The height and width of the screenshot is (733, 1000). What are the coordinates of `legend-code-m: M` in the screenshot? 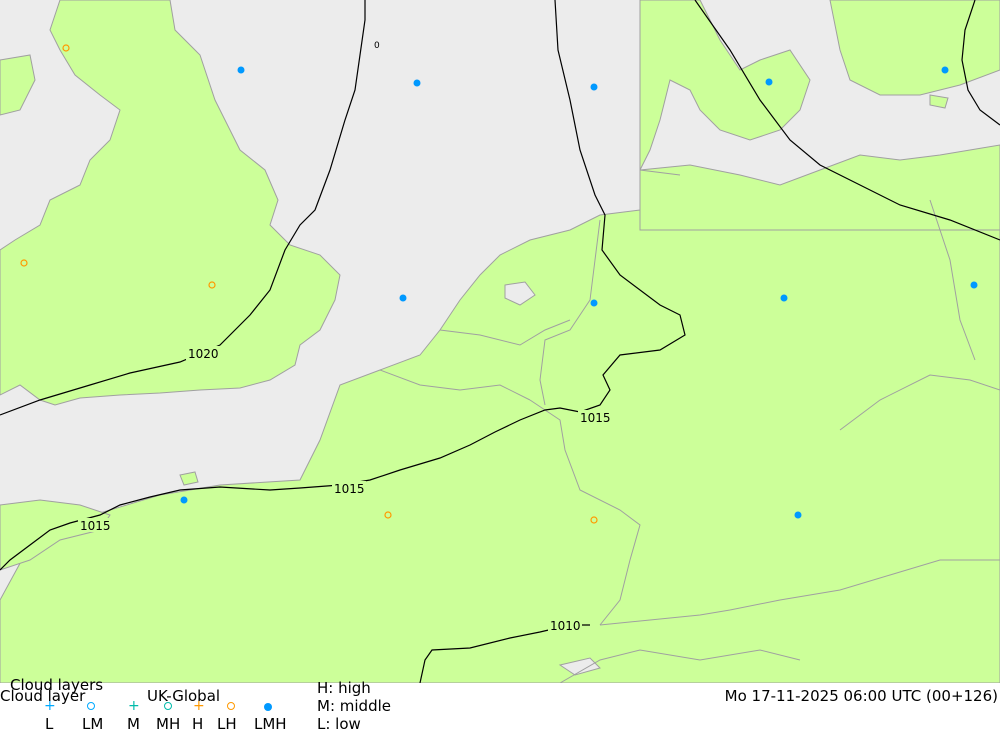 It's located at (133, 724).